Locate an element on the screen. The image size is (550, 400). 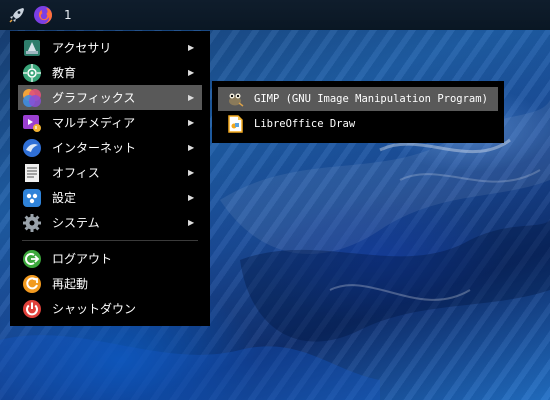
menu-item-label: インターネット is located at coordinates (94, 148).